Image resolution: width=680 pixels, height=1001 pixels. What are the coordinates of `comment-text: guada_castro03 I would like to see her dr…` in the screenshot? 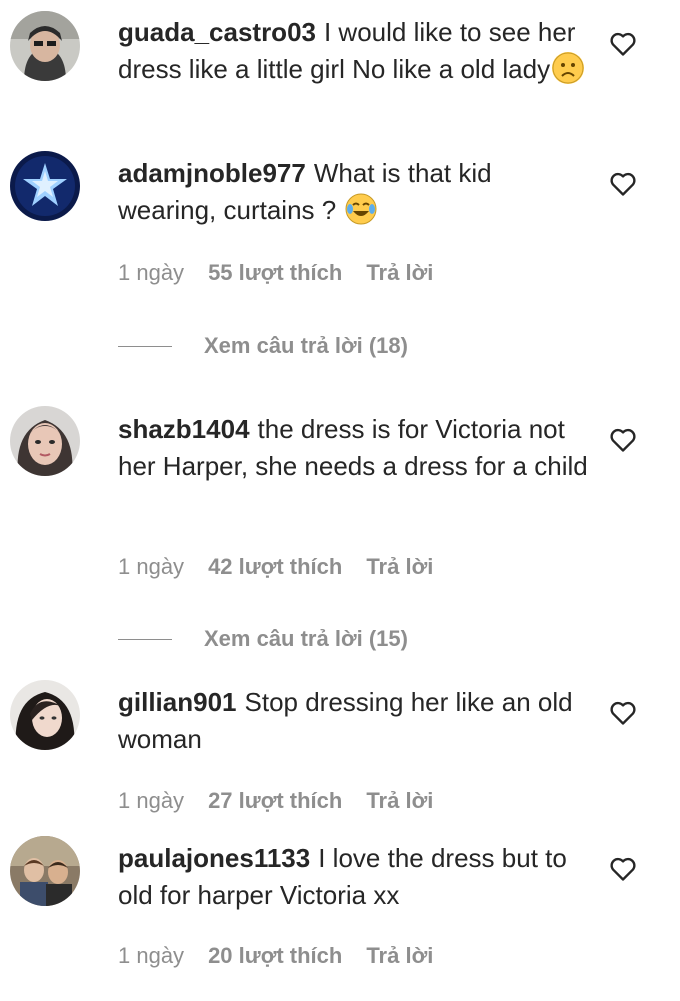 It's located at (353, 51).